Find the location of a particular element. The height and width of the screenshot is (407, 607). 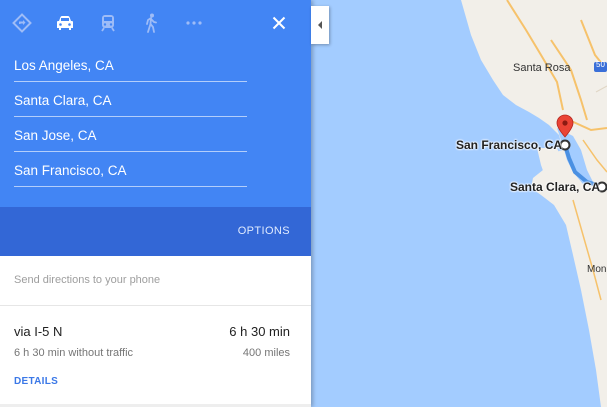

travel-mode-bar is located at coordinates (155, 23).